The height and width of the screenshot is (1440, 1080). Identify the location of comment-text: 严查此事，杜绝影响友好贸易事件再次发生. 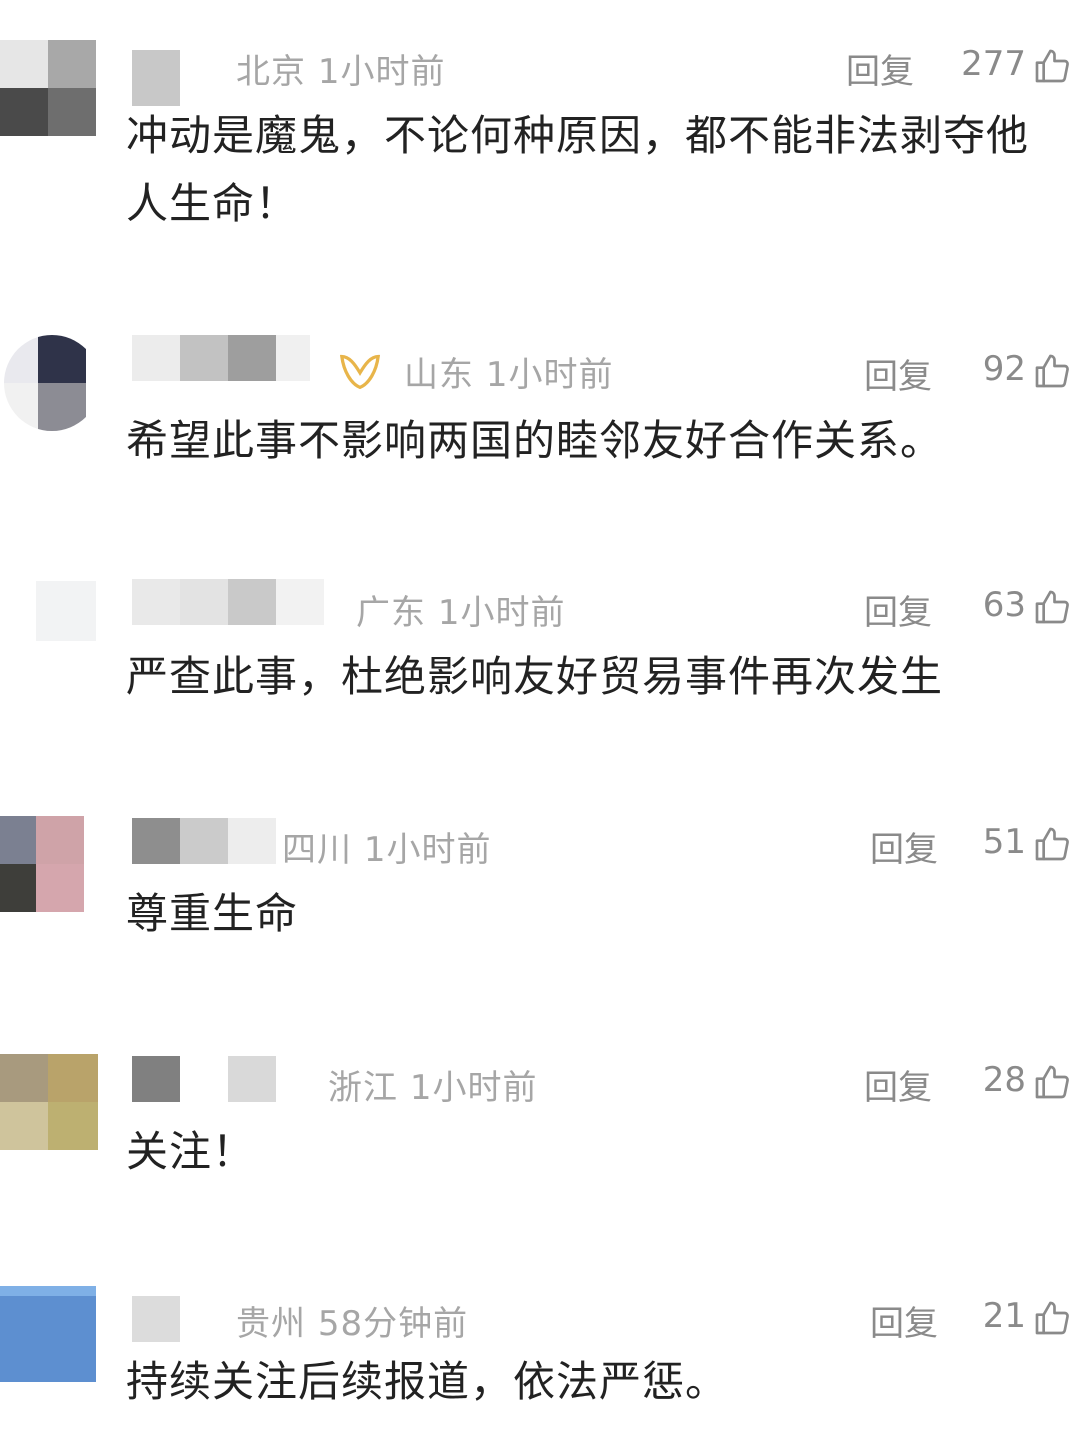
(535, 676).